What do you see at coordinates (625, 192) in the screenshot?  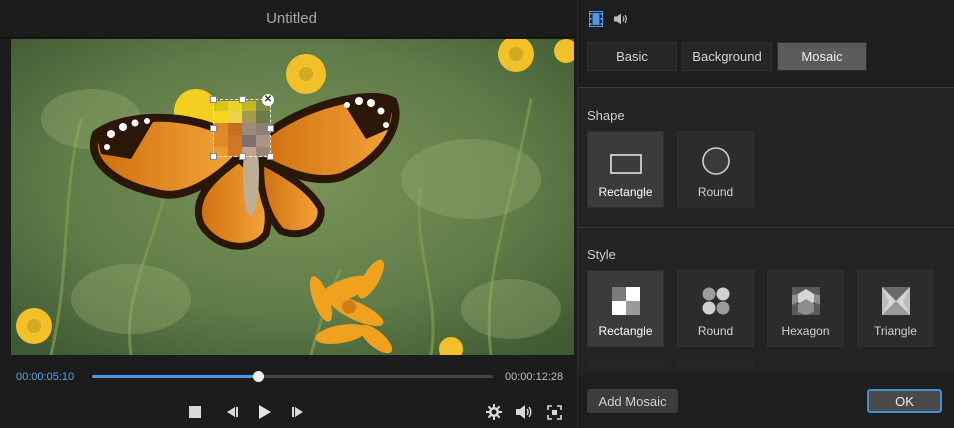 I see `shape-option-label: Rectangle` at bounding box center [625, 192].